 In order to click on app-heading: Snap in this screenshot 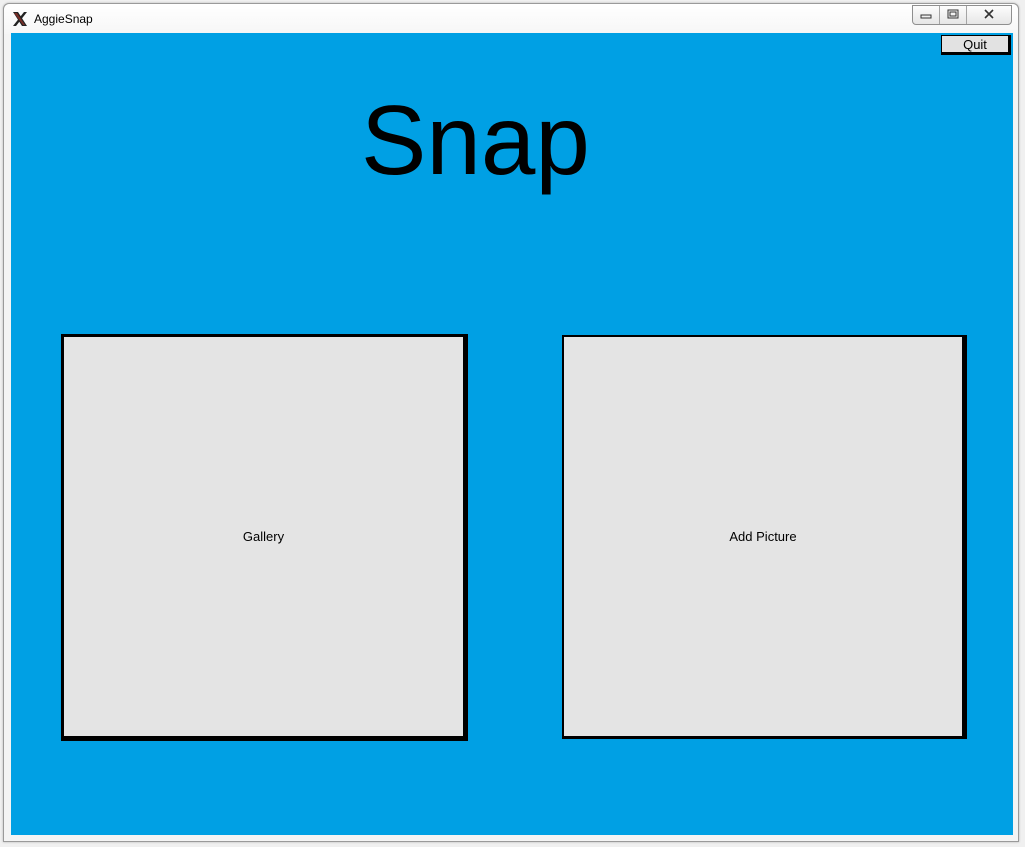, I will do `click(475, 140)`.